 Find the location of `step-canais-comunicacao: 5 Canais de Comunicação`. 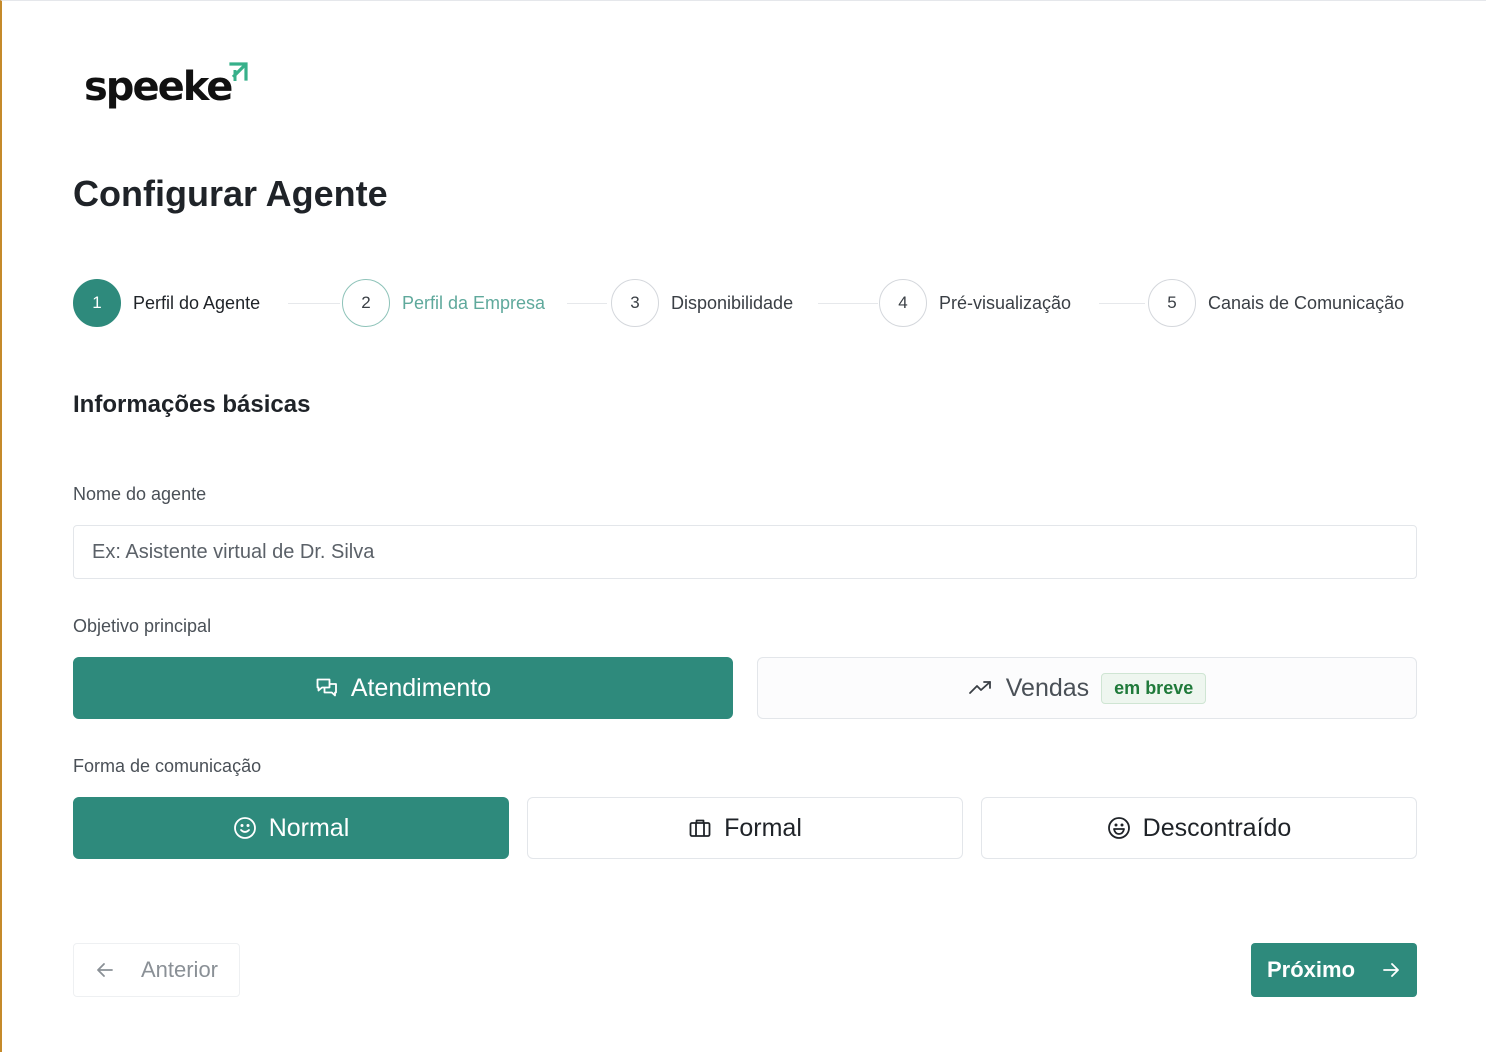

step-canais-comunicacao: 5 Canais de Comunicação is located at coordinates (1276, 303).